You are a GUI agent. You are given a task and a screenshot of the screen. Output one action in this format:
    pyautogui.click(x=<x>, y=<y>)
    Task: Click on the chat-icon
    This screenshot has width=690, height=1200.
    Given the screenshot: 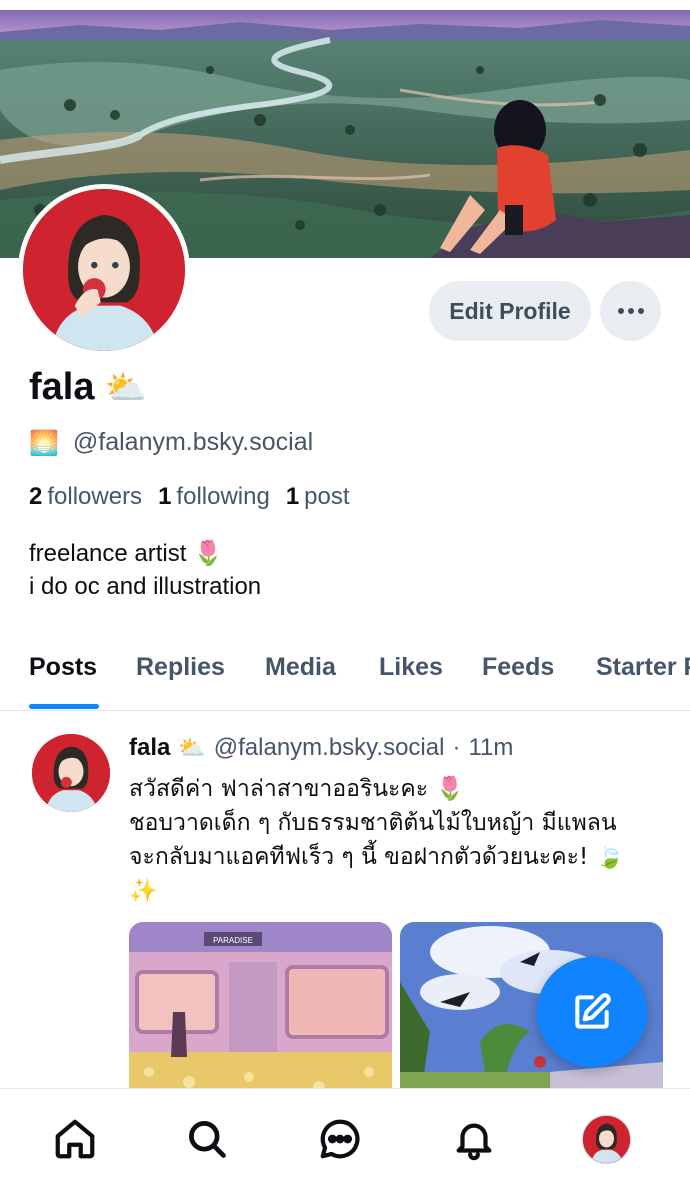 What is the action you would take?
    pyautogui.click(x=340, y=1139)
    